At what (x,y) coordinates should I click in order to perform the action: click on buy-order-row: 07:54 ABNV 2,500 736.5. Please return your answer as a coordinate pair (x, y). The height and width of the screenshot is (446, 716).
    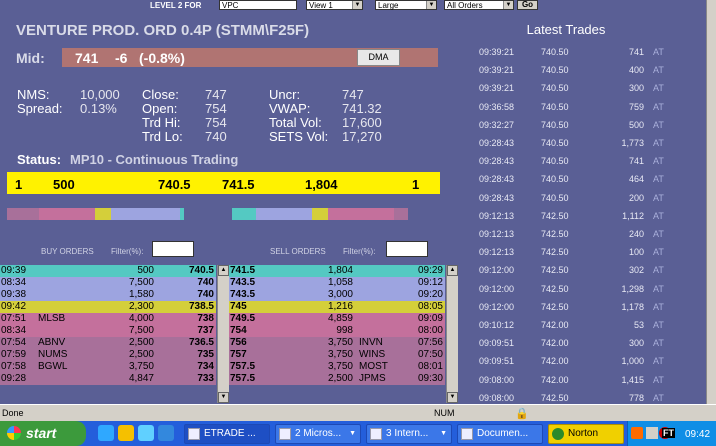
    Looking at the image, I should click on (108, 343).